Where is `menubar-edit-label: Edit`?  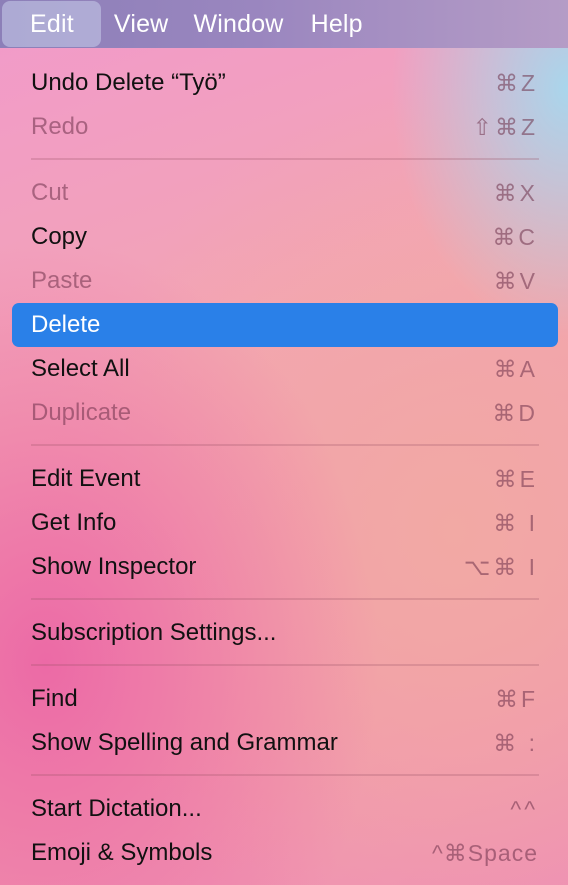
menubar-edit-label: Edit is located at coordinates (52, 23).